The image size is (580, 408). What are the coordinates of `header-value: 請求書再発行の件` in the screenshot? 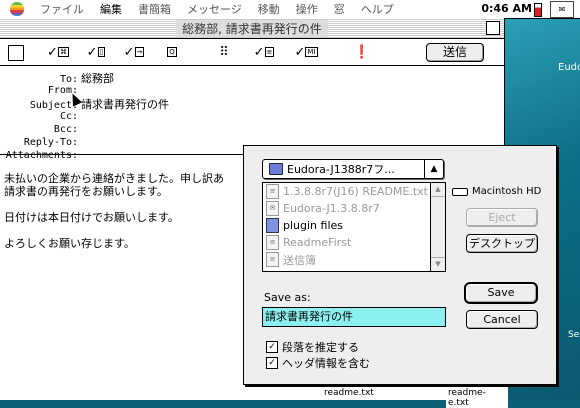 It's located at (125, 104).